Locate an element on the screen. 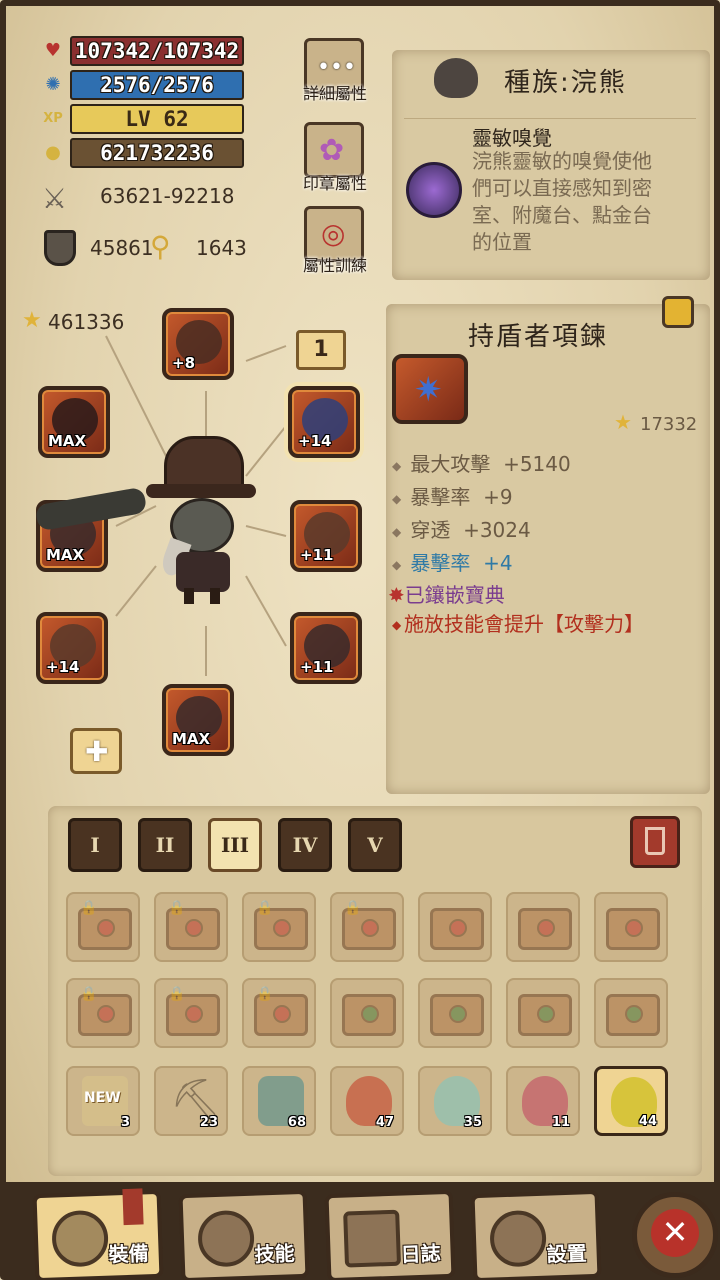 The height and width of the screenshot is (1280, 720). equip-slot-boots: MAX is located at coordinates (198, 720).